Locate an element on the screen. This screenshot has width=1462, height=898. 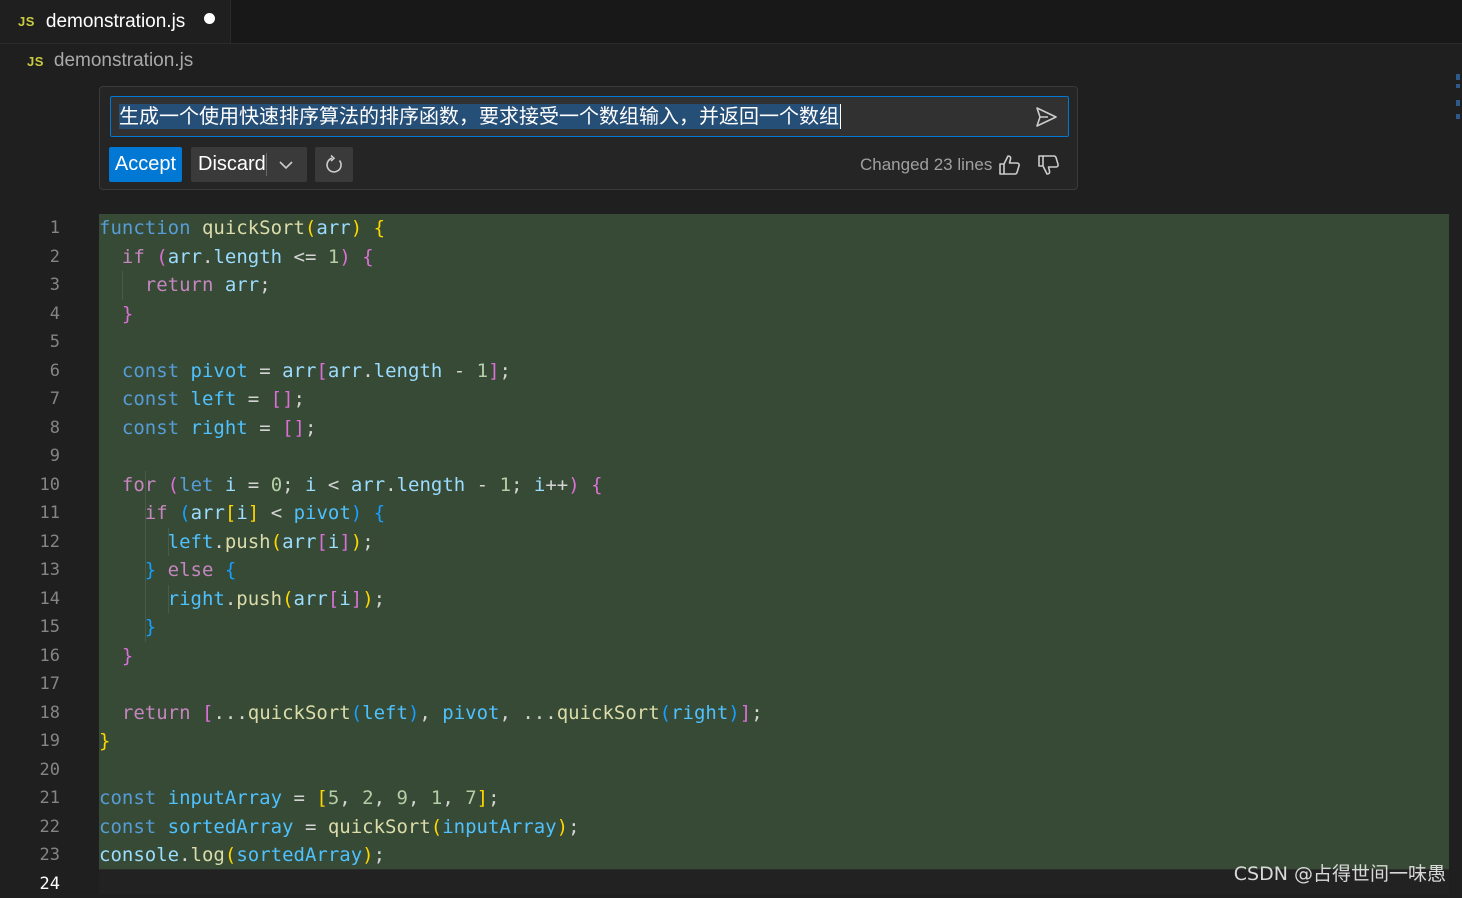
code-line: const left = []; is located at coordinates (202, 399).